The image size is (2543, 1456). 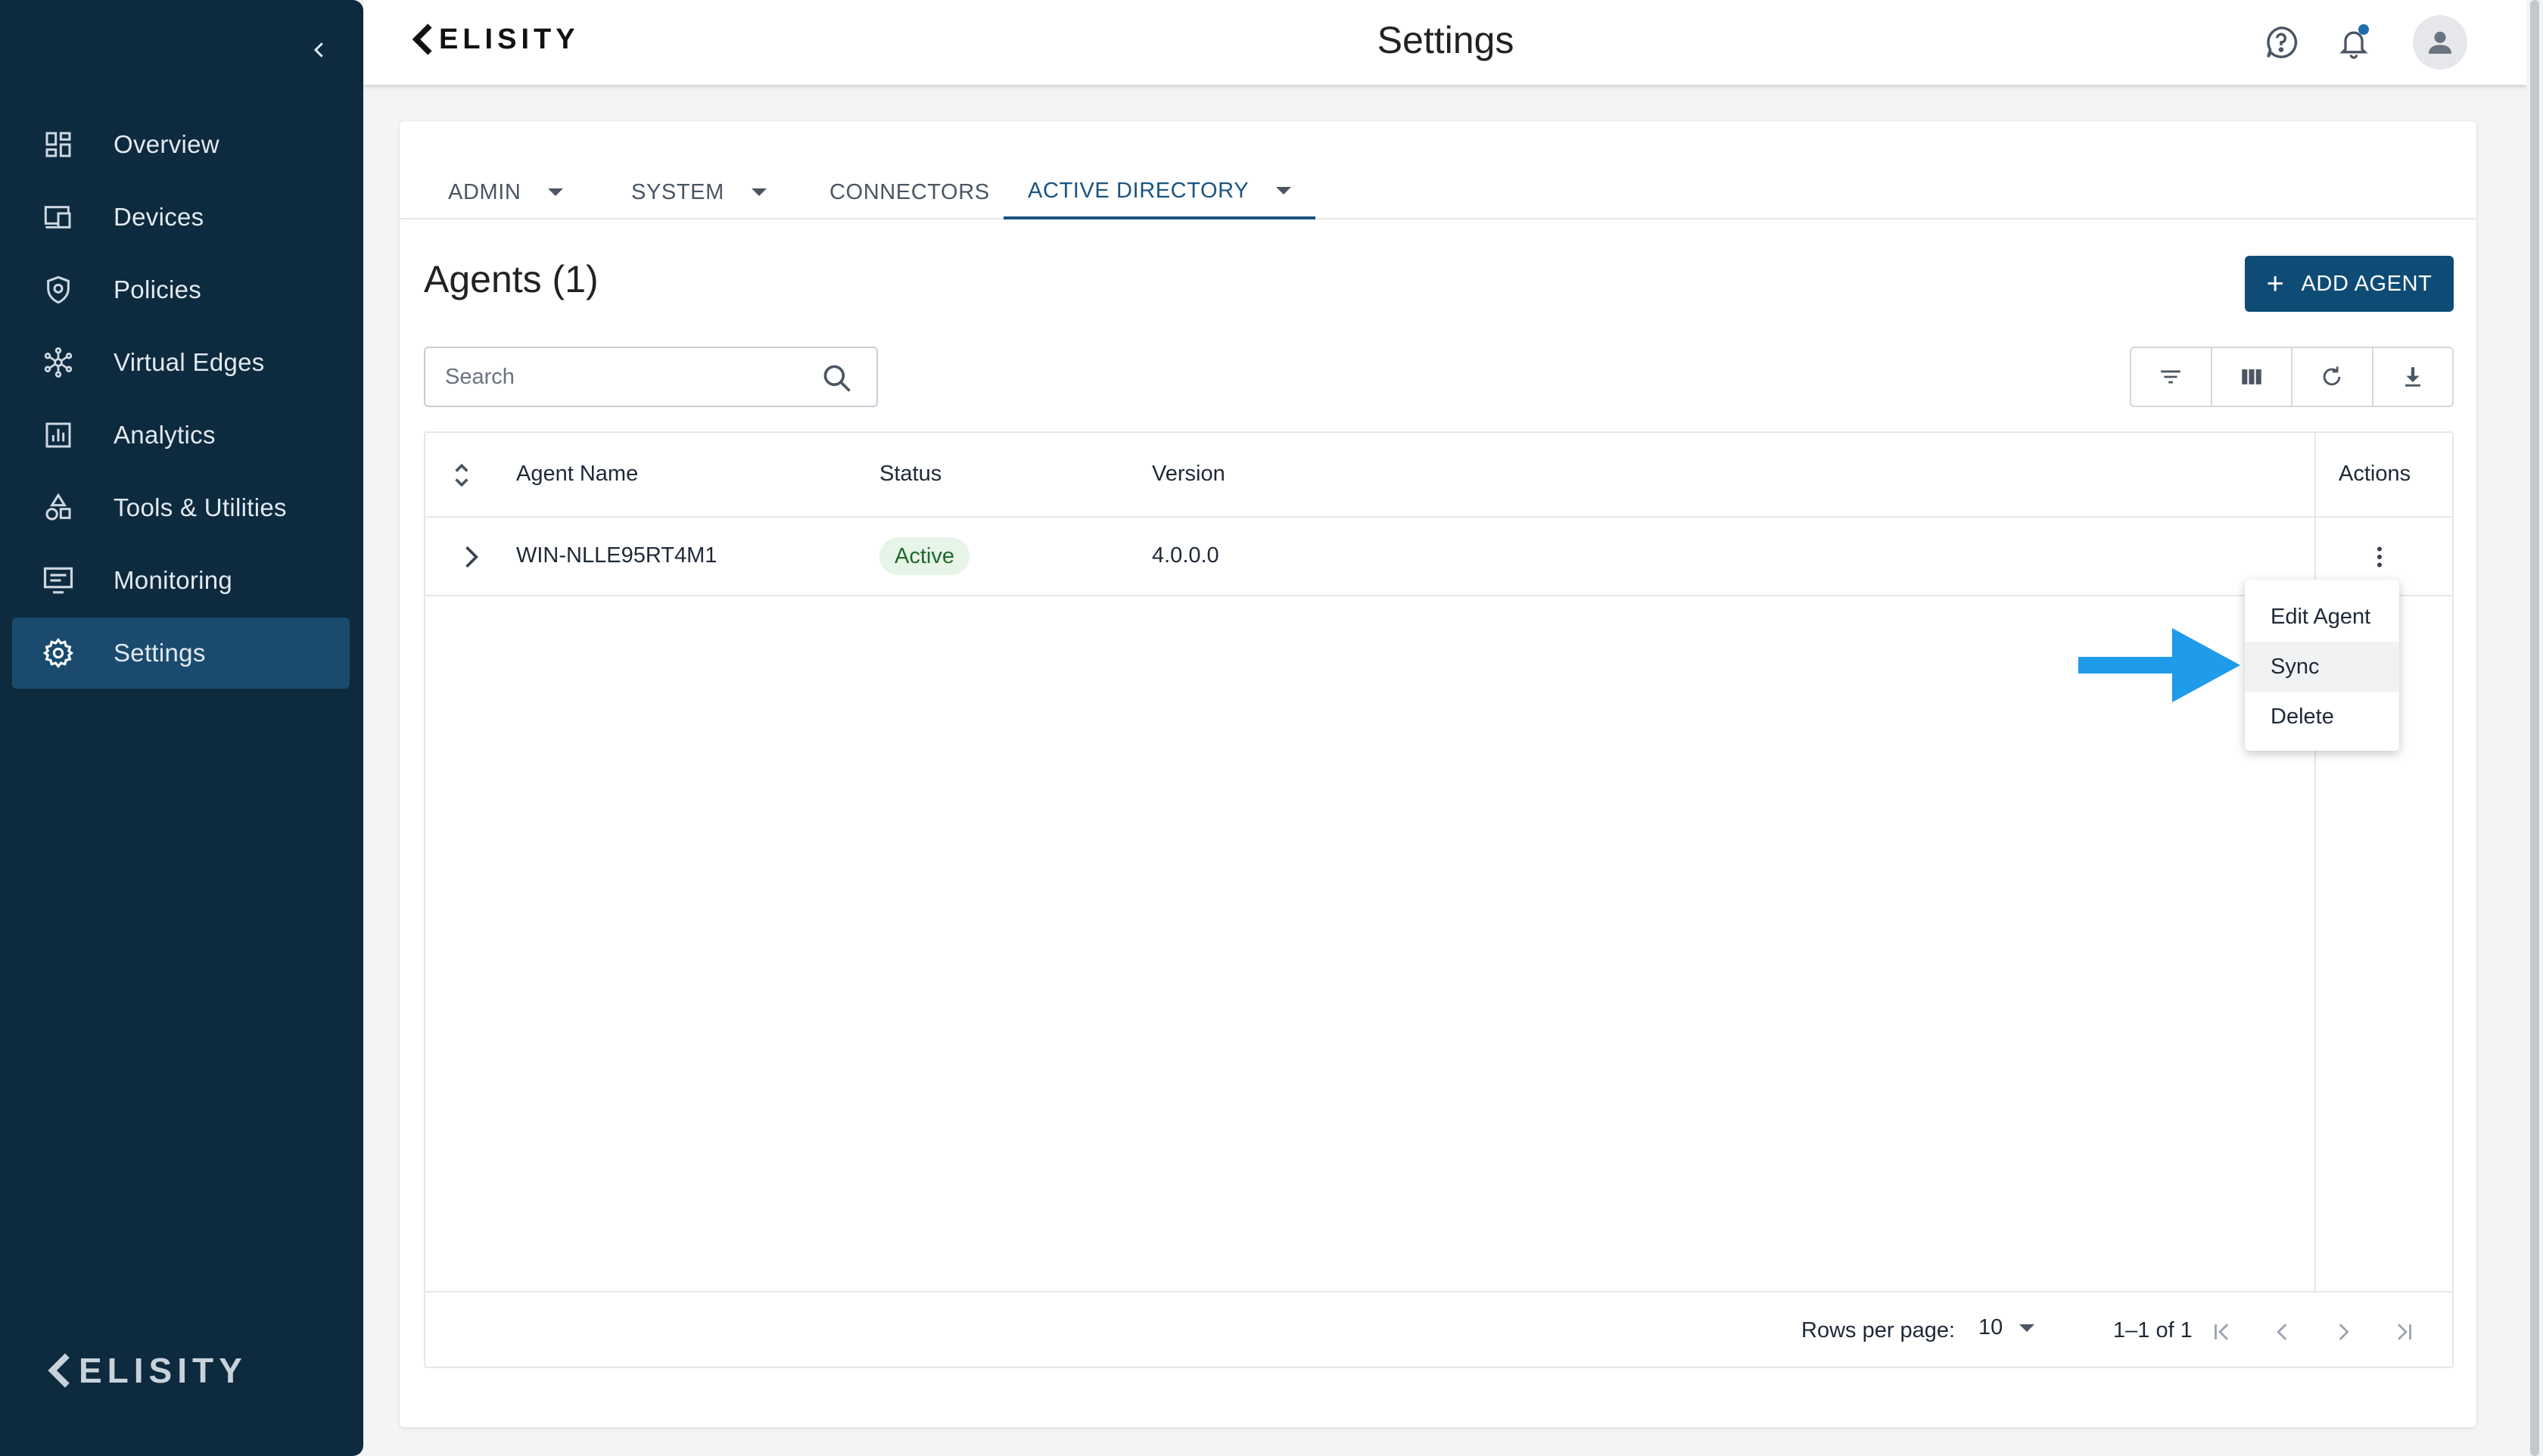 I want to click on elisity-logo-icon, so click(x=59, y=1370).